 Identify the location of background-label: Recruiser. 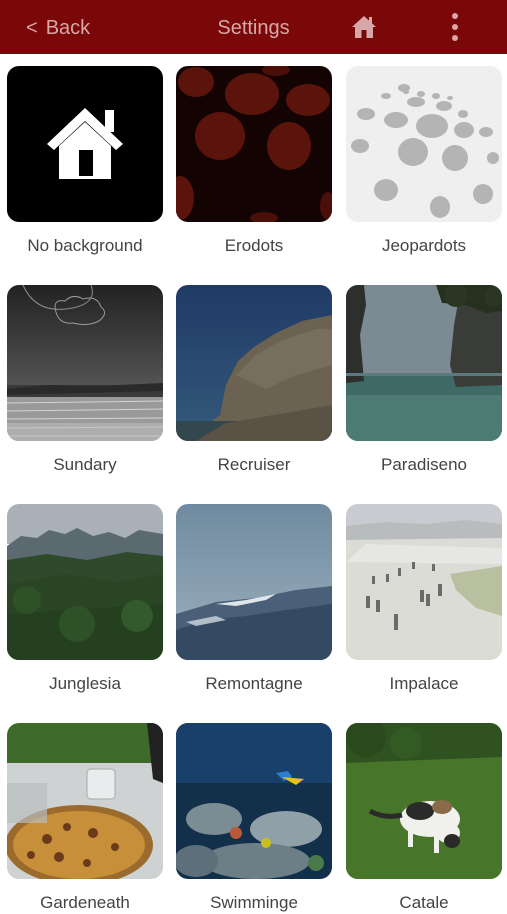
(254, 464).